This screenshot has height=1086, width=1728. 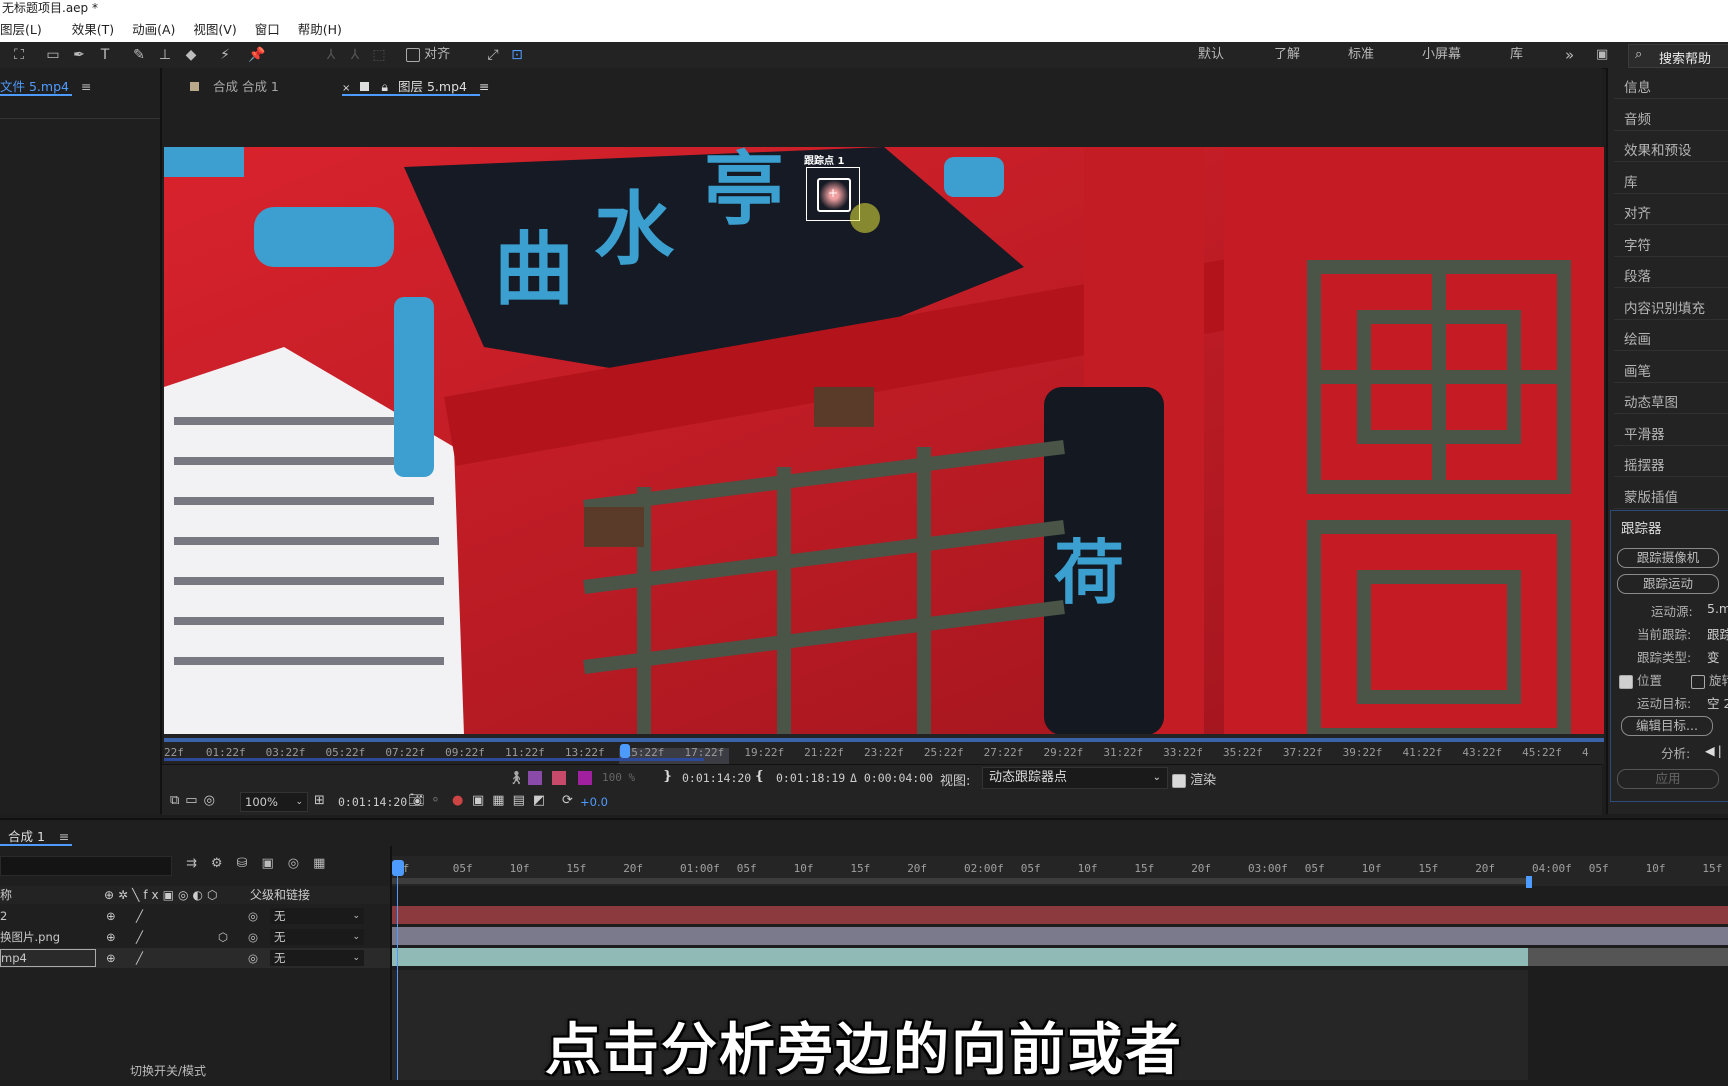 What do you see at coordinates (79, 55) in the screenshot?
I see `pen-tool-icon: ✒` at bounding box center [79, 55].